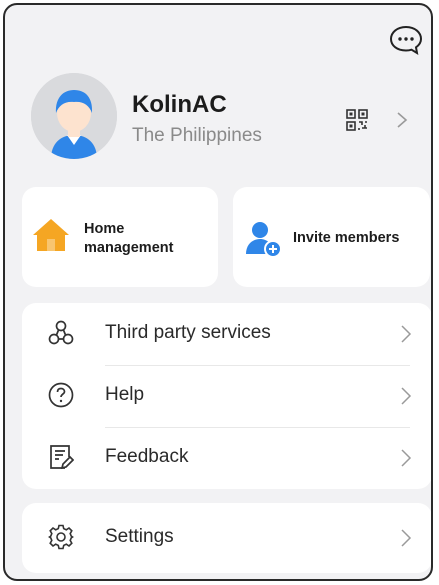 The image size is (439, 585). What do you see at coordinates (129, 238) in the screenshot?
I see `home-management-label: Home management` at bounding box center [129, 238].